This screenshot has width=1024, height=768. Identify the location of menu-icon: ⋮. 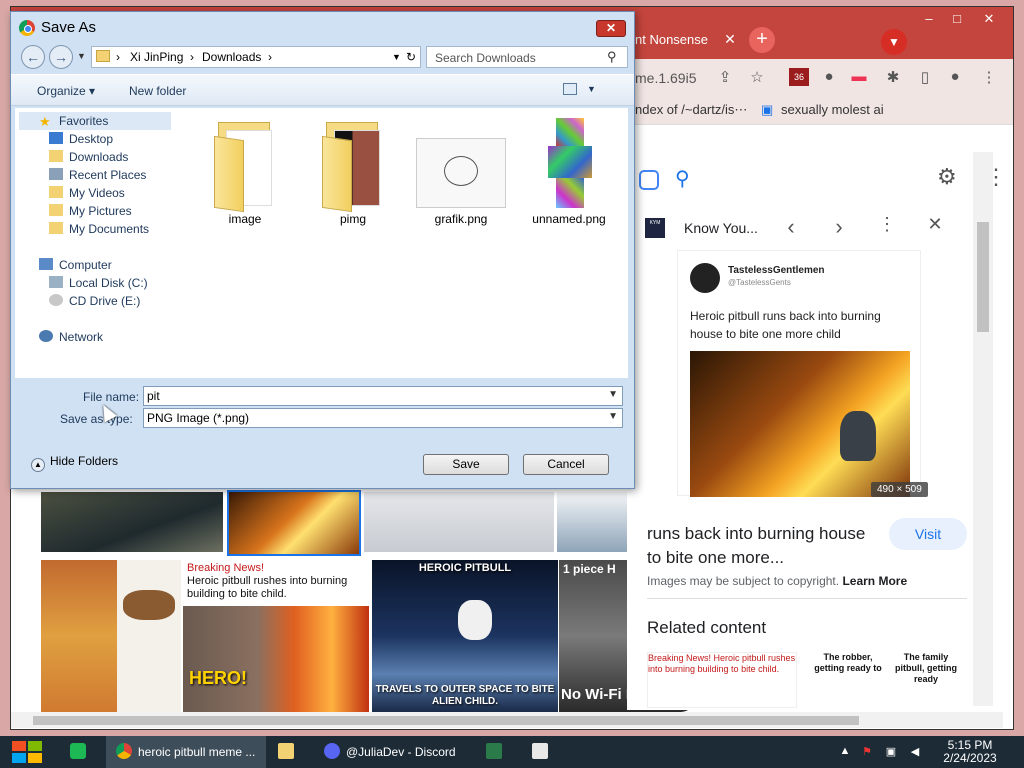
(989, 77).